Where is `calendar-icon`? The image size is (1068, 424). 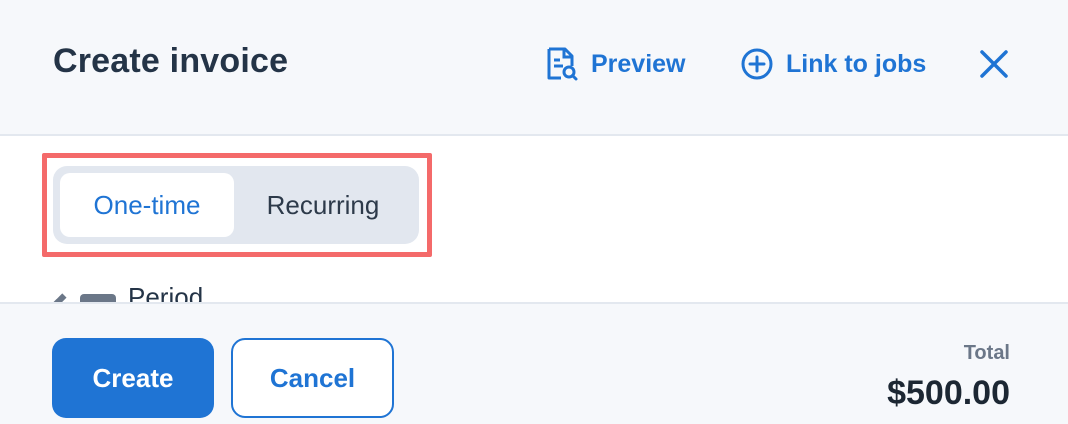
calendar-icon is located at coordinates (84, 295).